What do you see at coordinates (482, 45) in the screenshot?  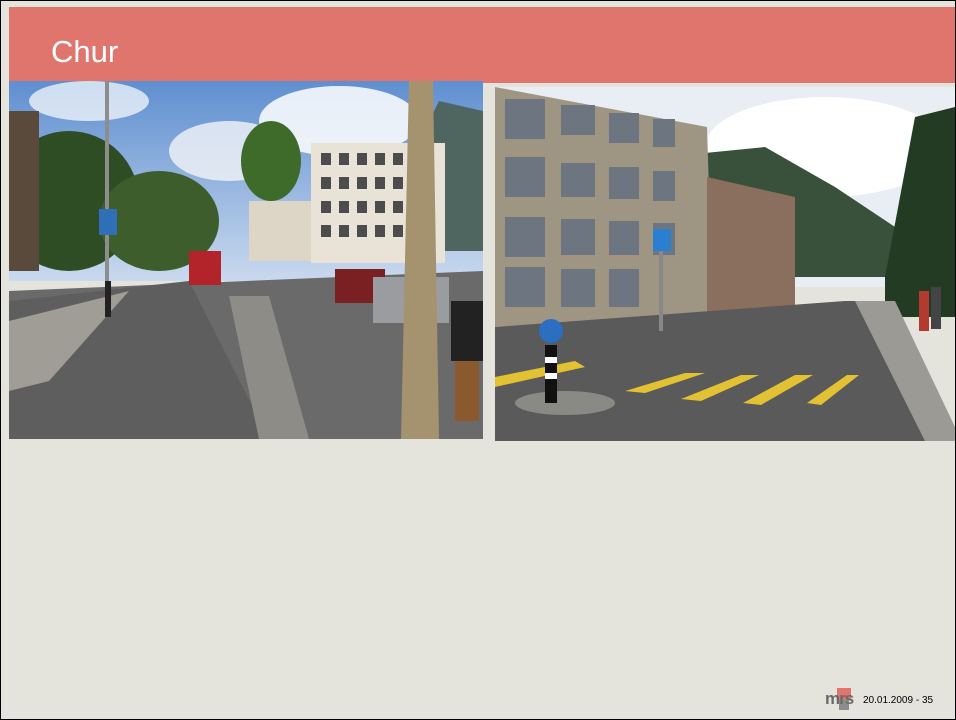 I see `title-bar: Chur` at bounding box center [482, 45].